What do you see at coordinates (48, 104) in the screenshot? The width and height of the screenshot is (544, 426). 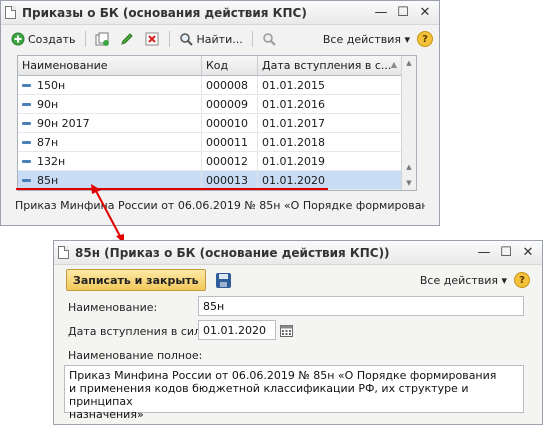 I see `cell-name-text: 90н` at bounding box center [48, 104].